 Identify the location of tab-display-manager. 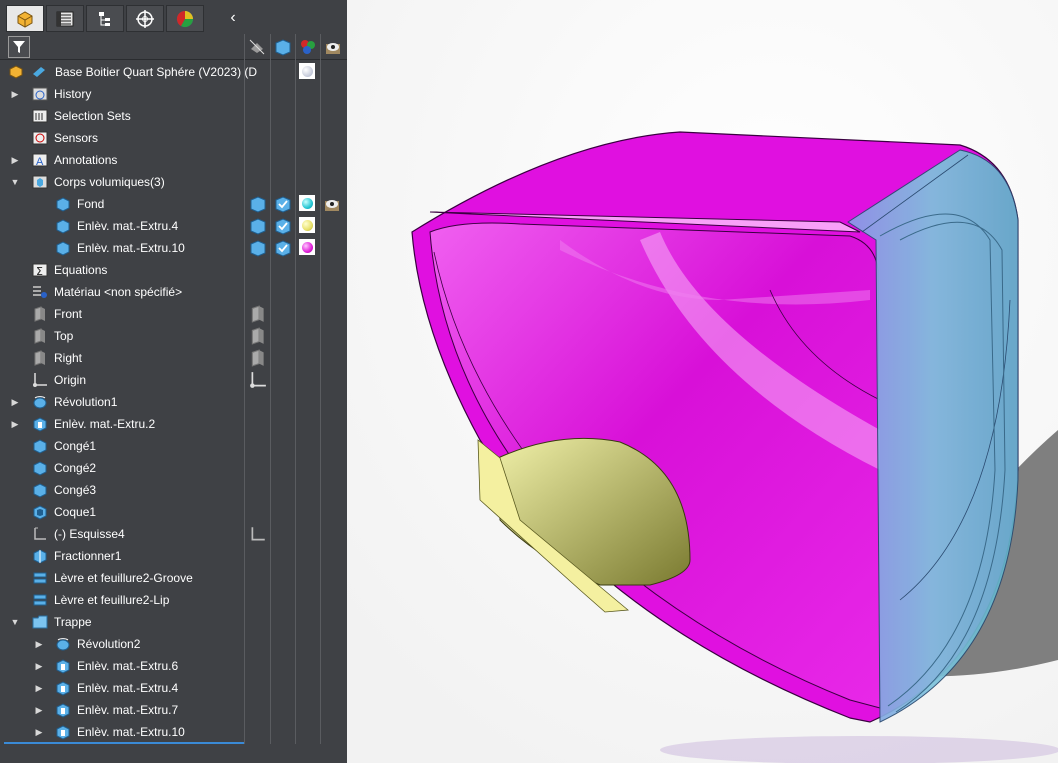
(185, 18).